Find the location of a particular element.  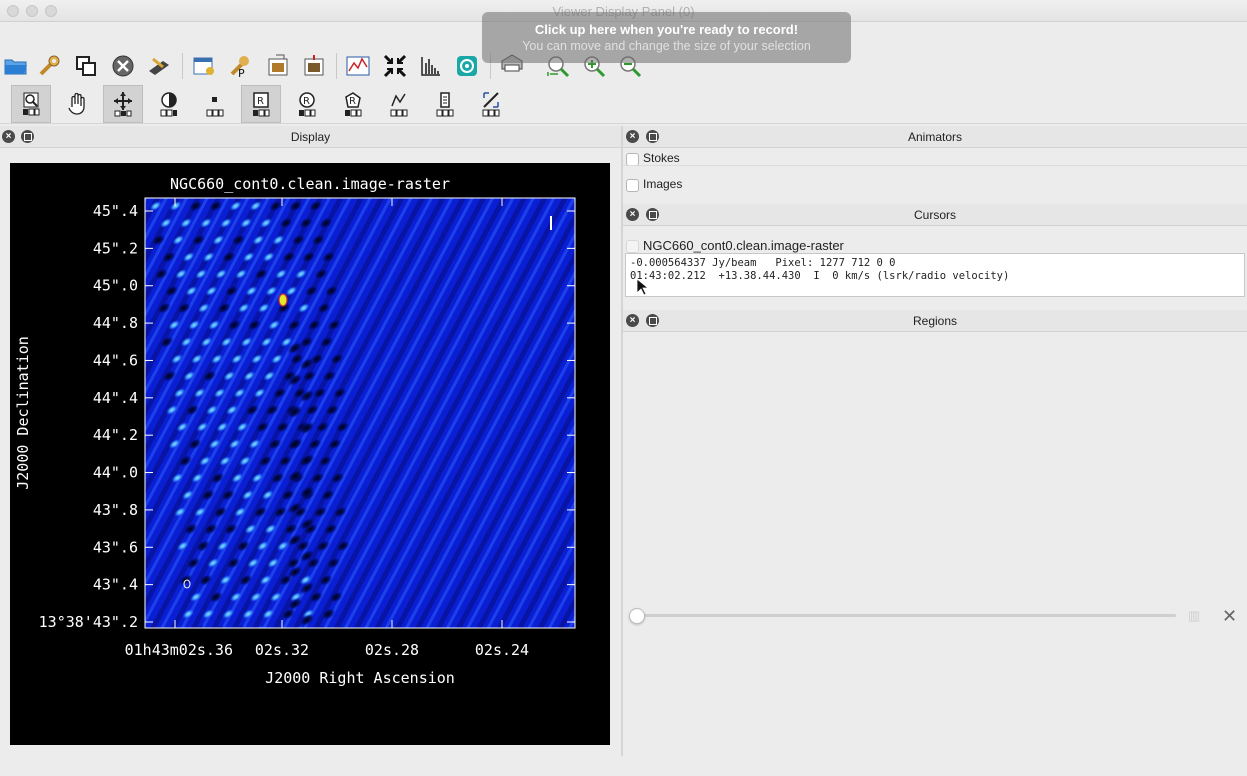

y-tick-label: 43".4 is located at coordinates (115, 585).